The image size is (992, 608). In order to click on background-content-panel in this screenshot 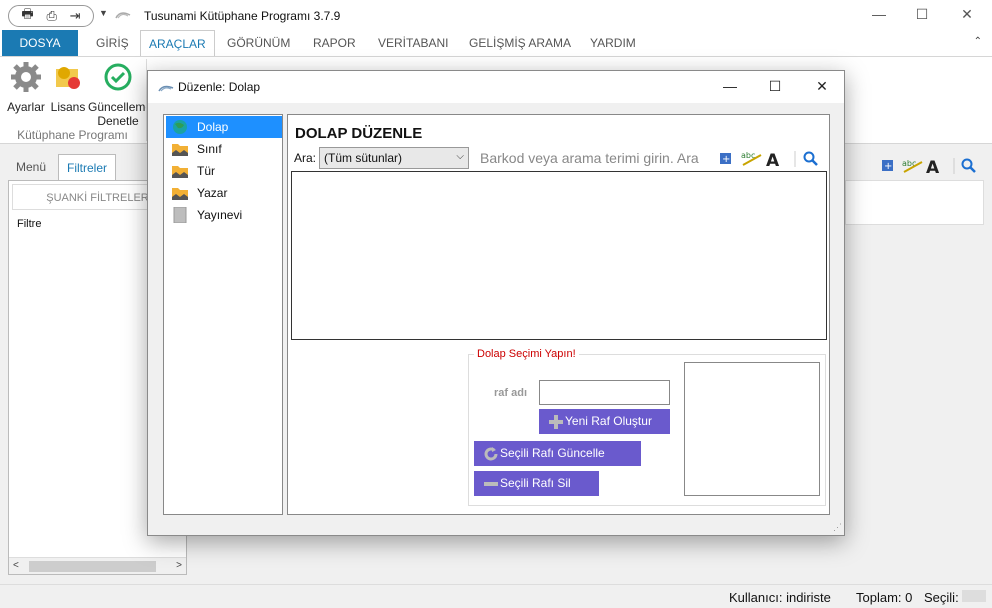, I will do `click(914, 202)`.